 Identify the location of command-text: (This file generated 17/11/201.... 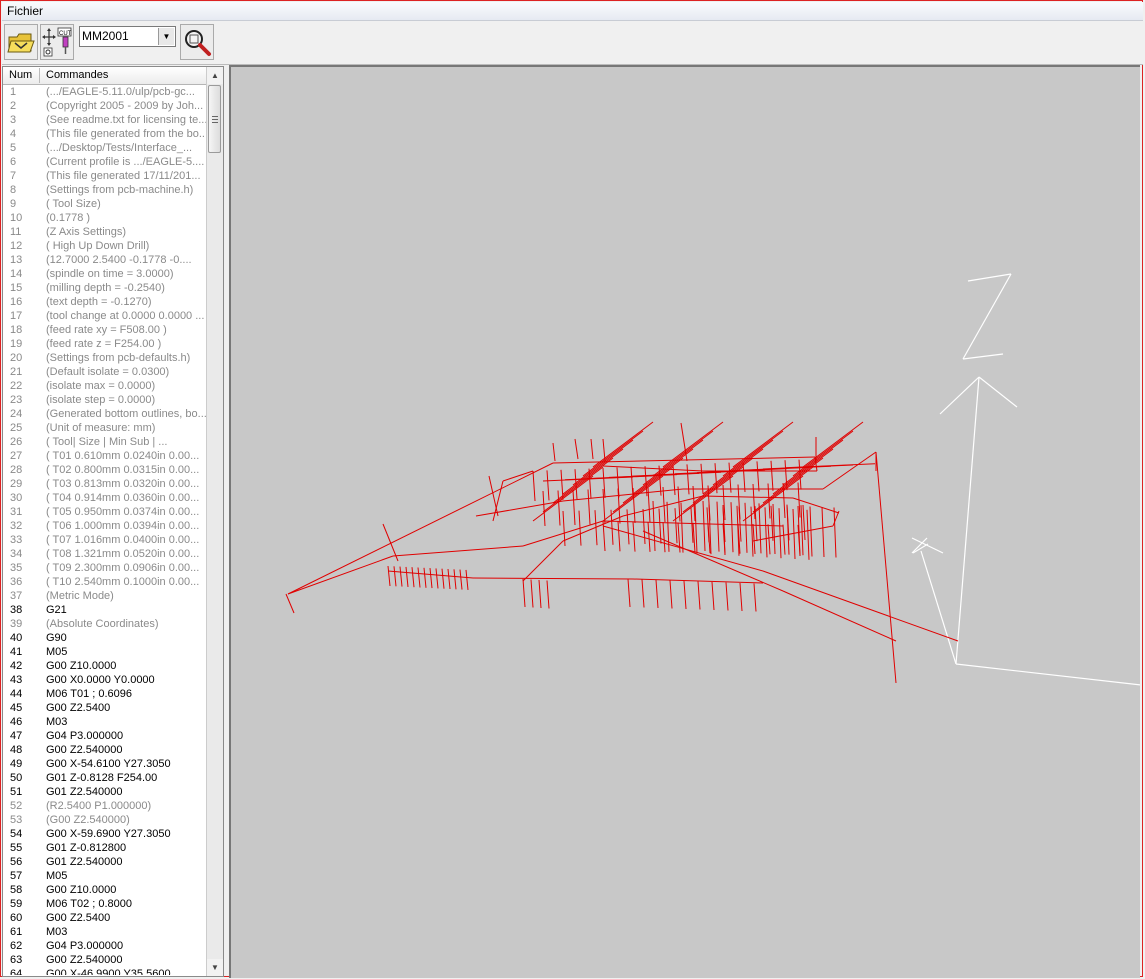
(123, 176).